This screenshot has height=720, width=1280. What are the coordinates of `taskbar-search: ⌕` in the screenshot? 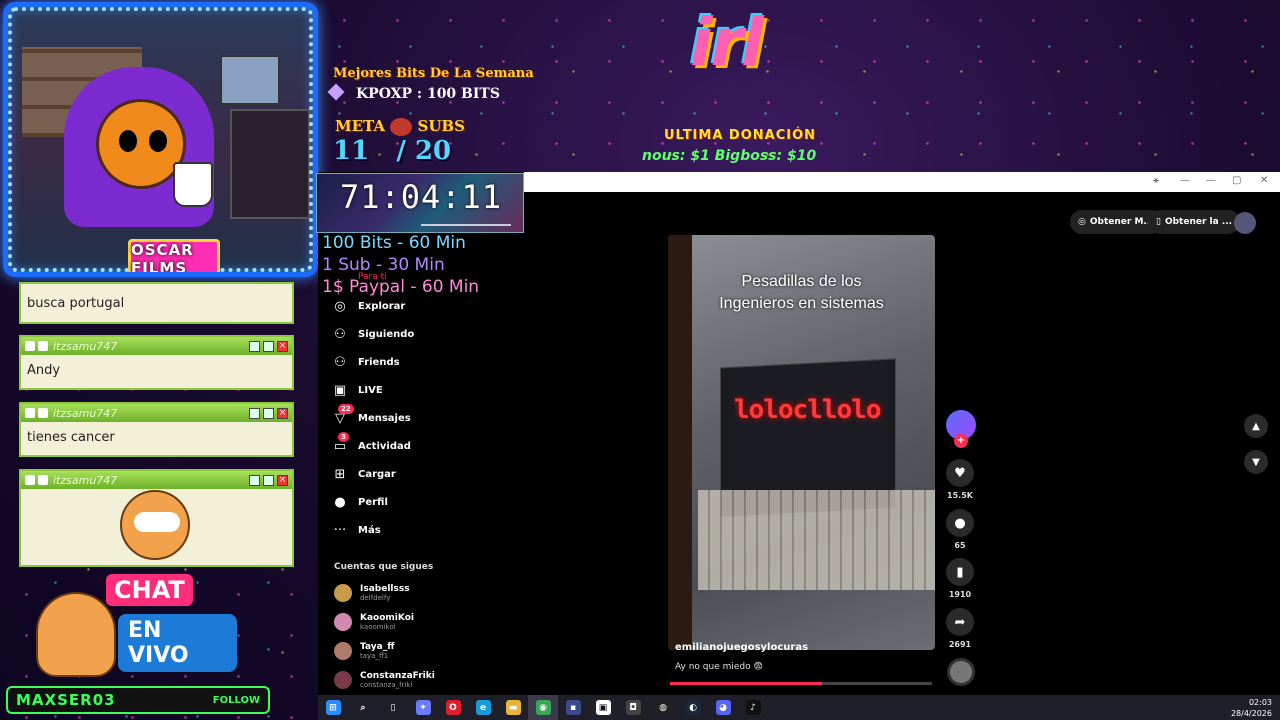 It's located at (363, 707).